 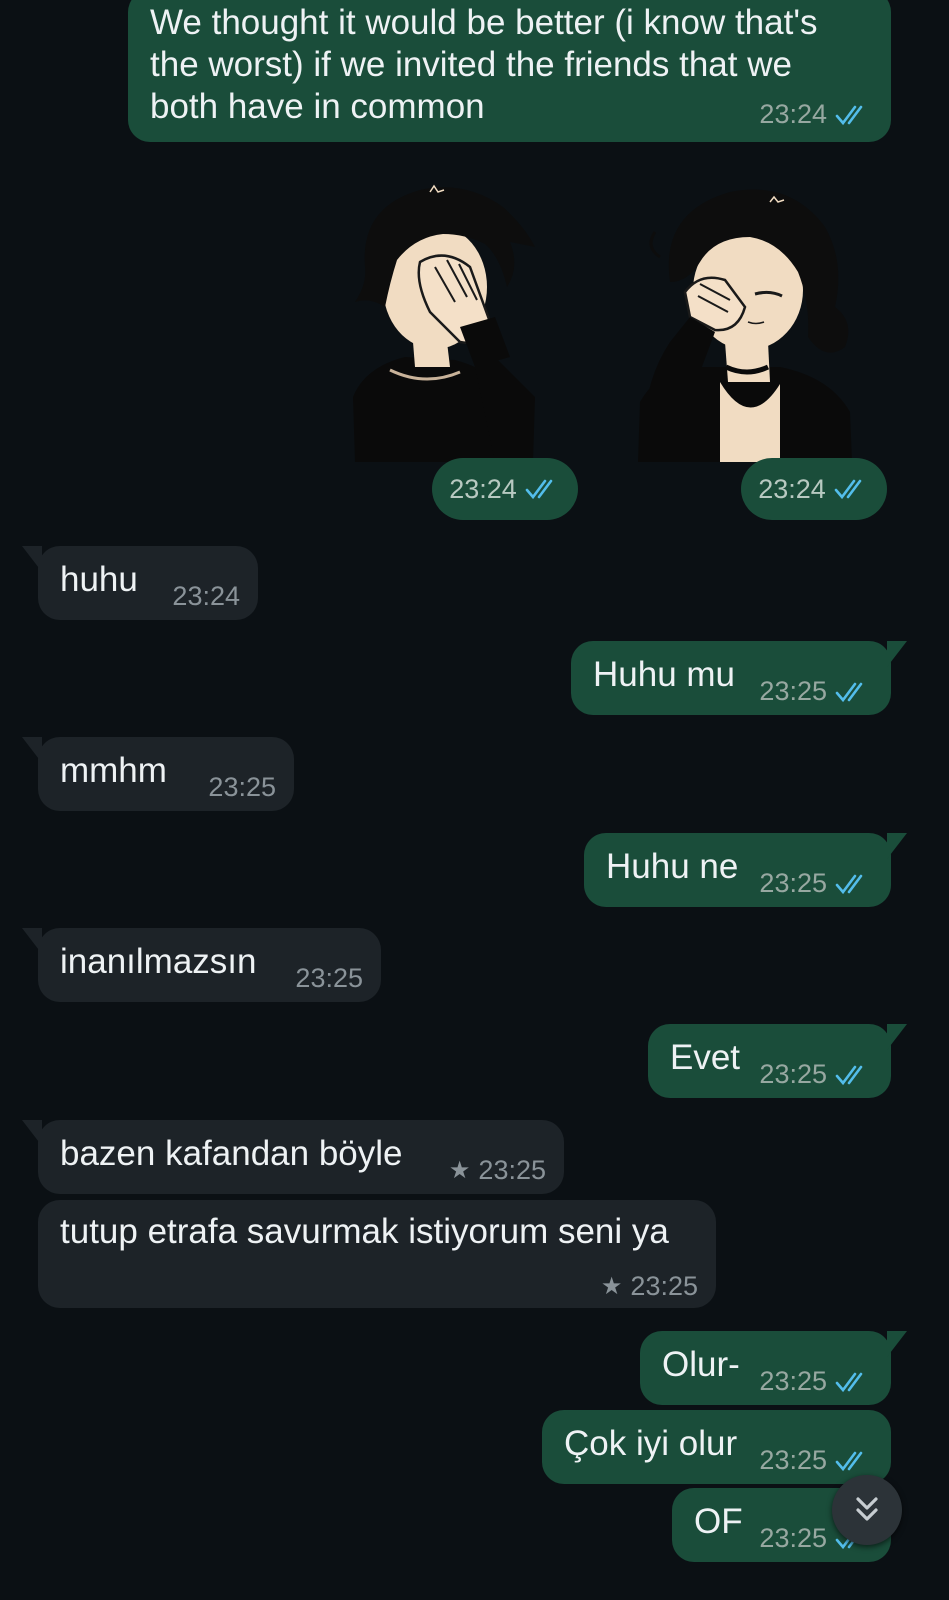 What do you see at coordinates (140, 583) in the screenshot?
I see `message-bubble-incoming: huhu 23:24` at bounding box center [140, 583].